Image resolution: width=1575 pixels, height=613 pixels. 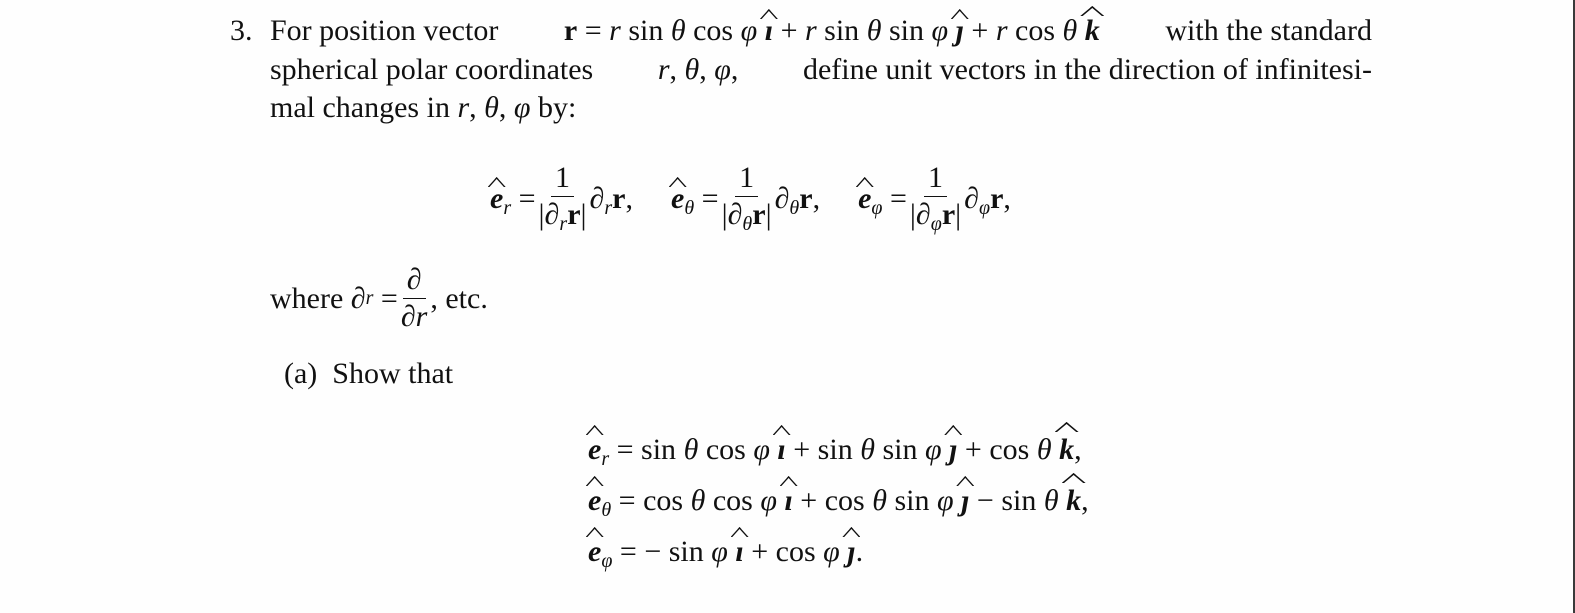 What do you see at coordinates (698, 69) in the screenshot?
I see `coords-list: r, θ, φ,` at bounding box center [698, 69].